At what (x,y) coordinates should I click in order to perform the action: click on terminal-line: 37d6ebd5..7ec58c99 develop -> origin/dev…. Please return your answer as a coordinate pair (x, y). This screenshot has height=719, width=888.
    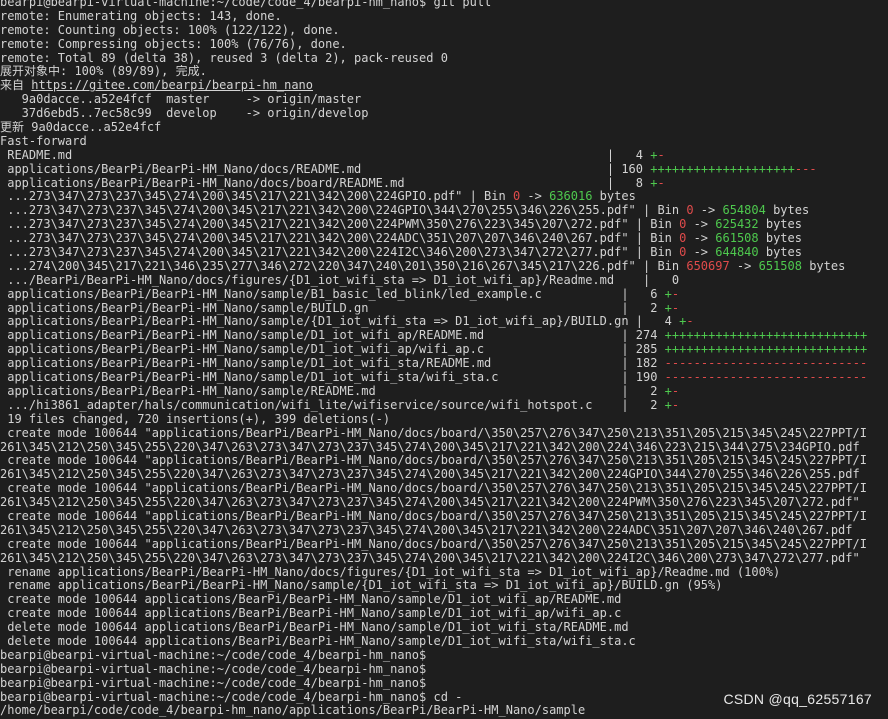
    Looking at the image, I should click on (444, 114).